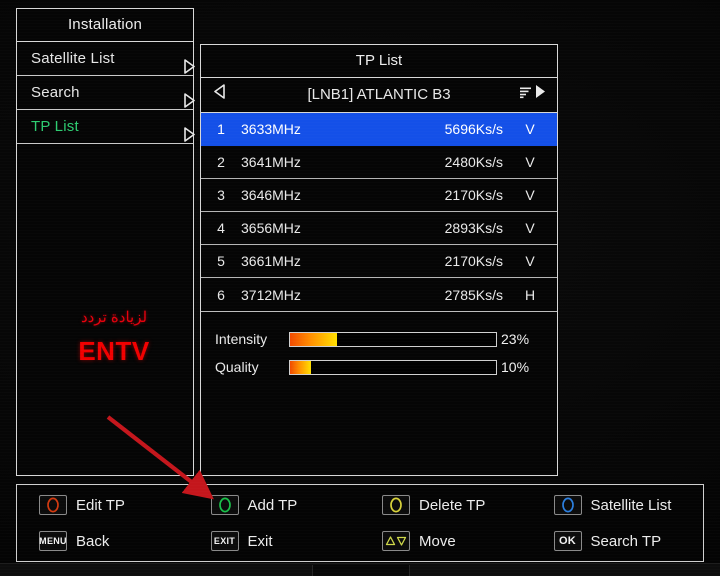 The height and width of the screenshot is (576, 720). What do you see at coordinates (396, 541) in the screenshot?
I see `up-down-arrows-icon` at bounding box center [396, 541].